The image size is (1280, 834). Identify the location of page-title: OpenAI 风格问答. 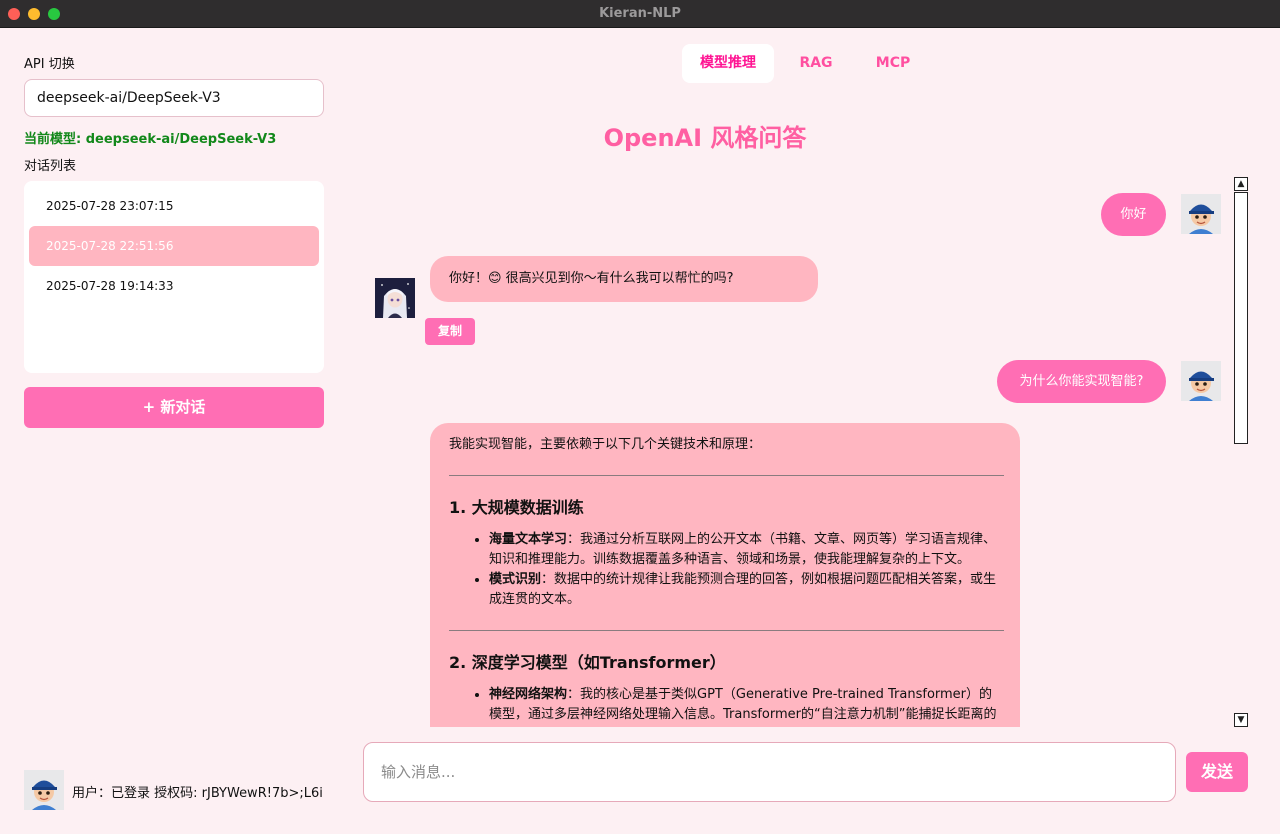
(705, 138).